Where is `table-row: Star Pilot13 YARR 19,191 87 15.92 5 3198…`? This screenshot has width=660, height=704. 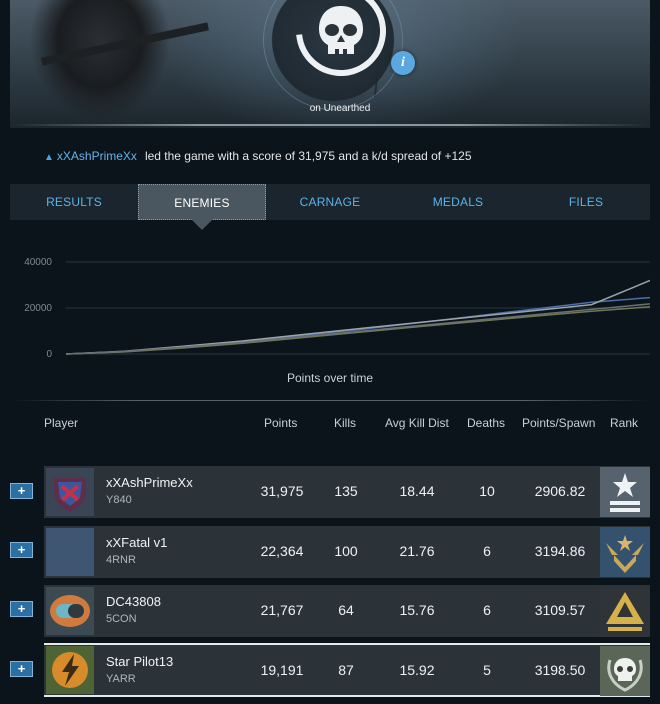 table-row: Star Pilot13 YARR 19,191 87 15.92 5 3198… is located at coordinates (347, 670).